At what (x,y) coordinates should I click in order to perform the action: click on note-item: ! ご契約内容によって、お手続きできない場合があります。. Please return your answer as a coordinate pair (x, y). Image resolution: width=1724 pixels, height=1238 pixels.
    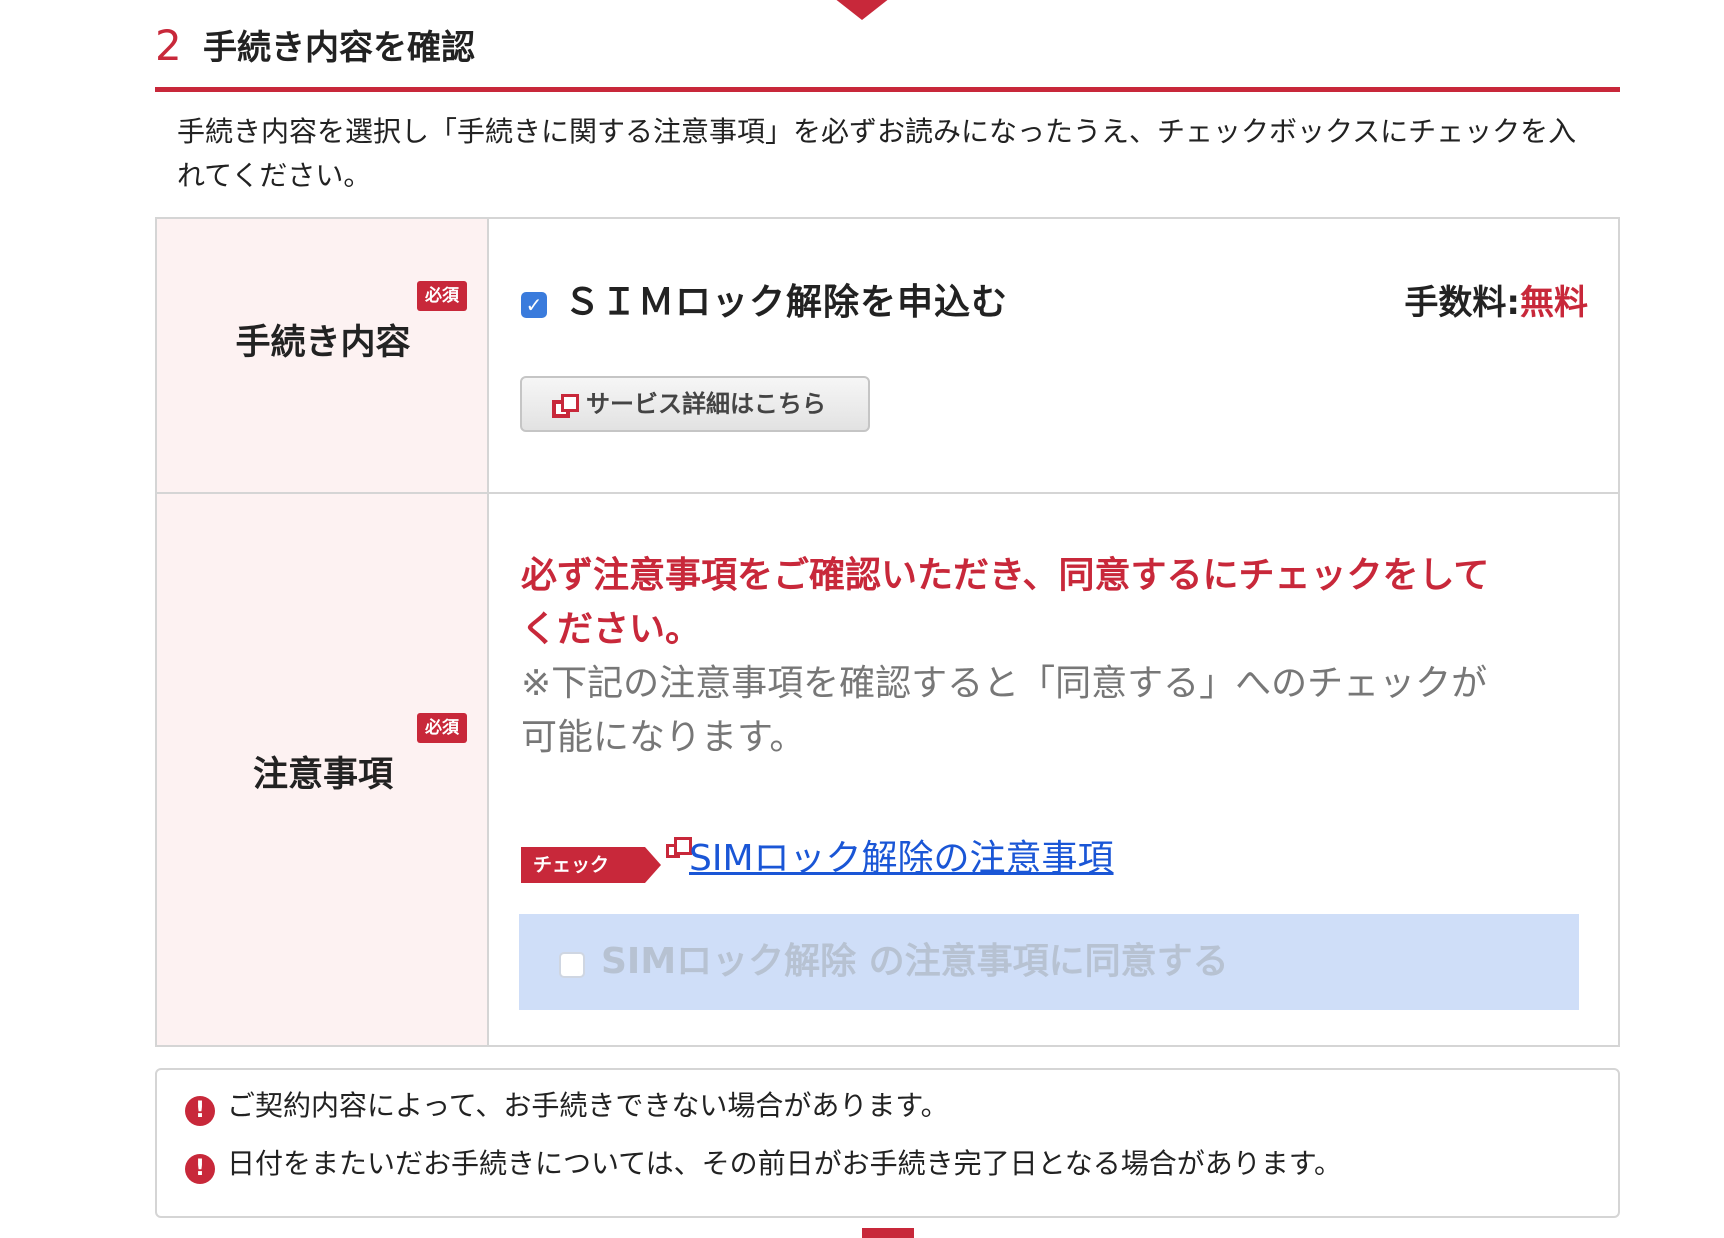
    Looking at the image, I should click on (567, 1106).